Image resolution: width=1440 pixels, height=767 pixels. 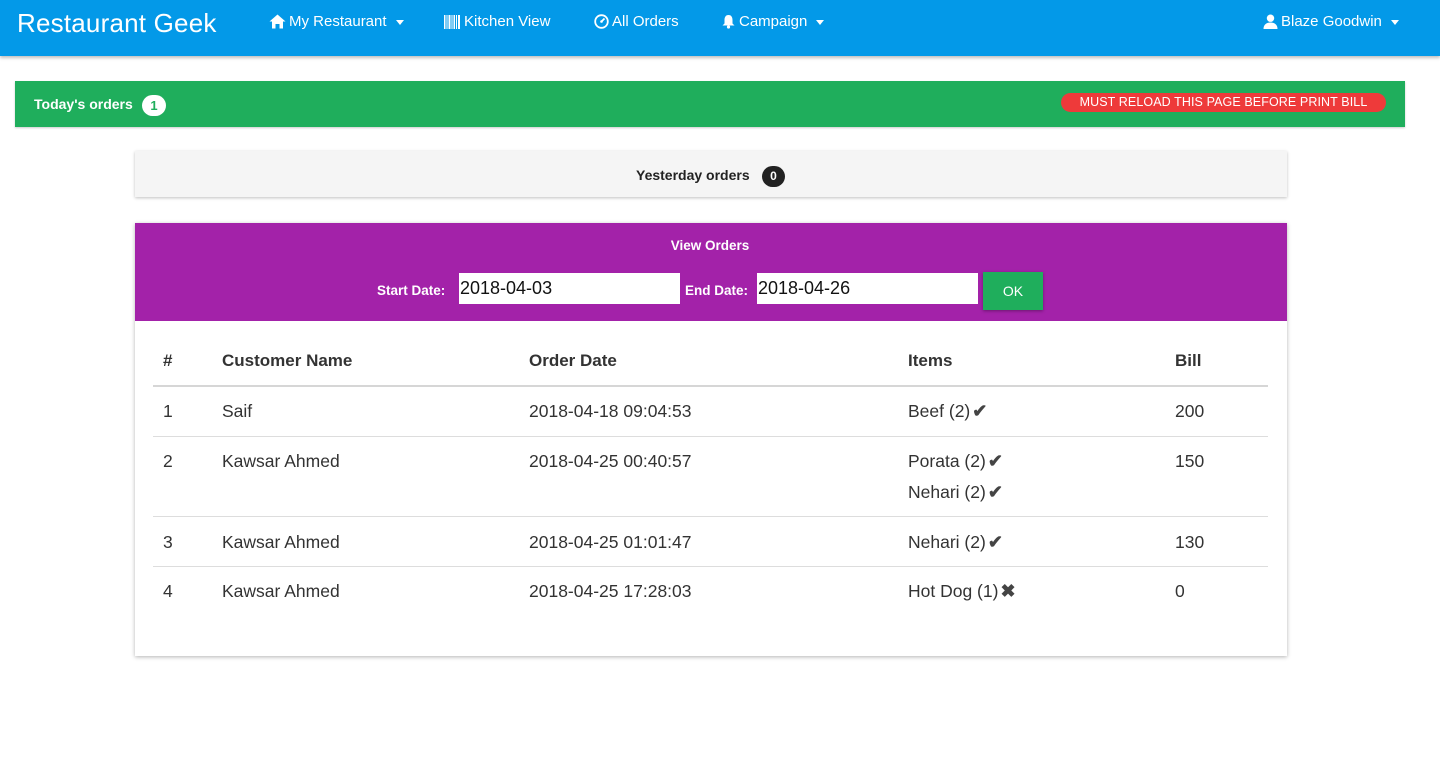 I want to click on nav-all-orders-label: All Orders, so click(x=645, y=21).